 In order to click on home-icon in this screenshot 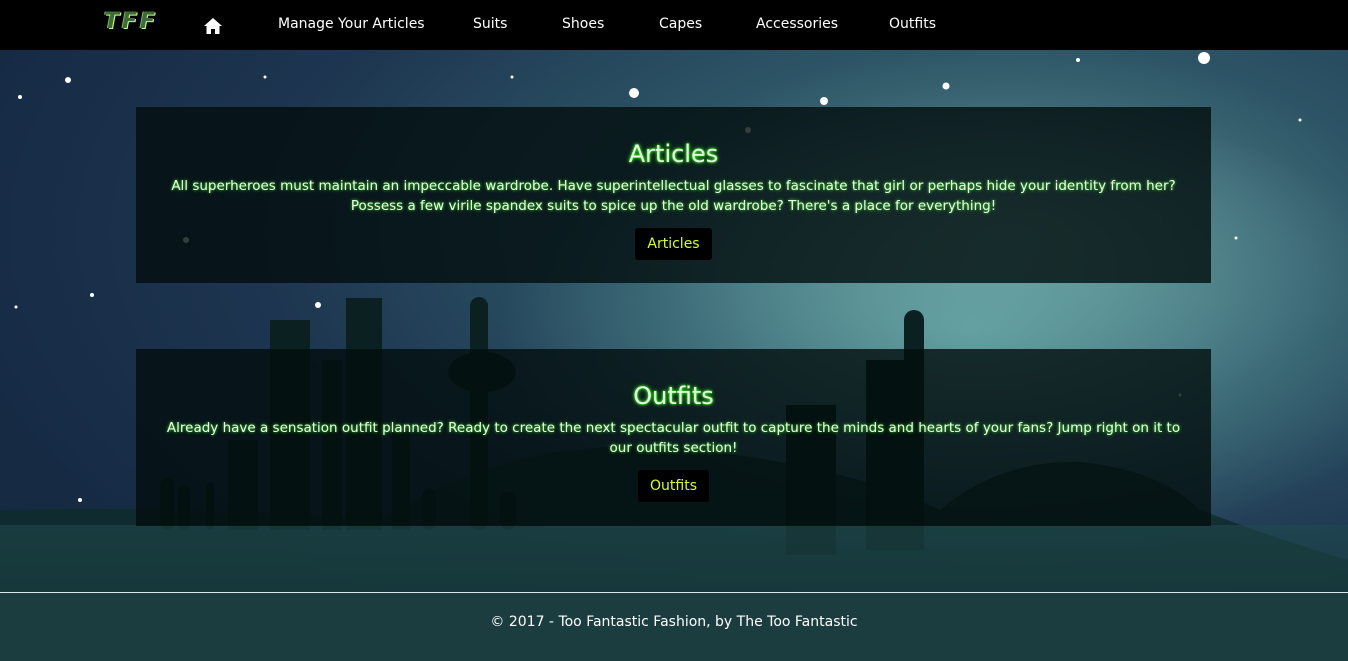, I will do `click(213, 26)`.